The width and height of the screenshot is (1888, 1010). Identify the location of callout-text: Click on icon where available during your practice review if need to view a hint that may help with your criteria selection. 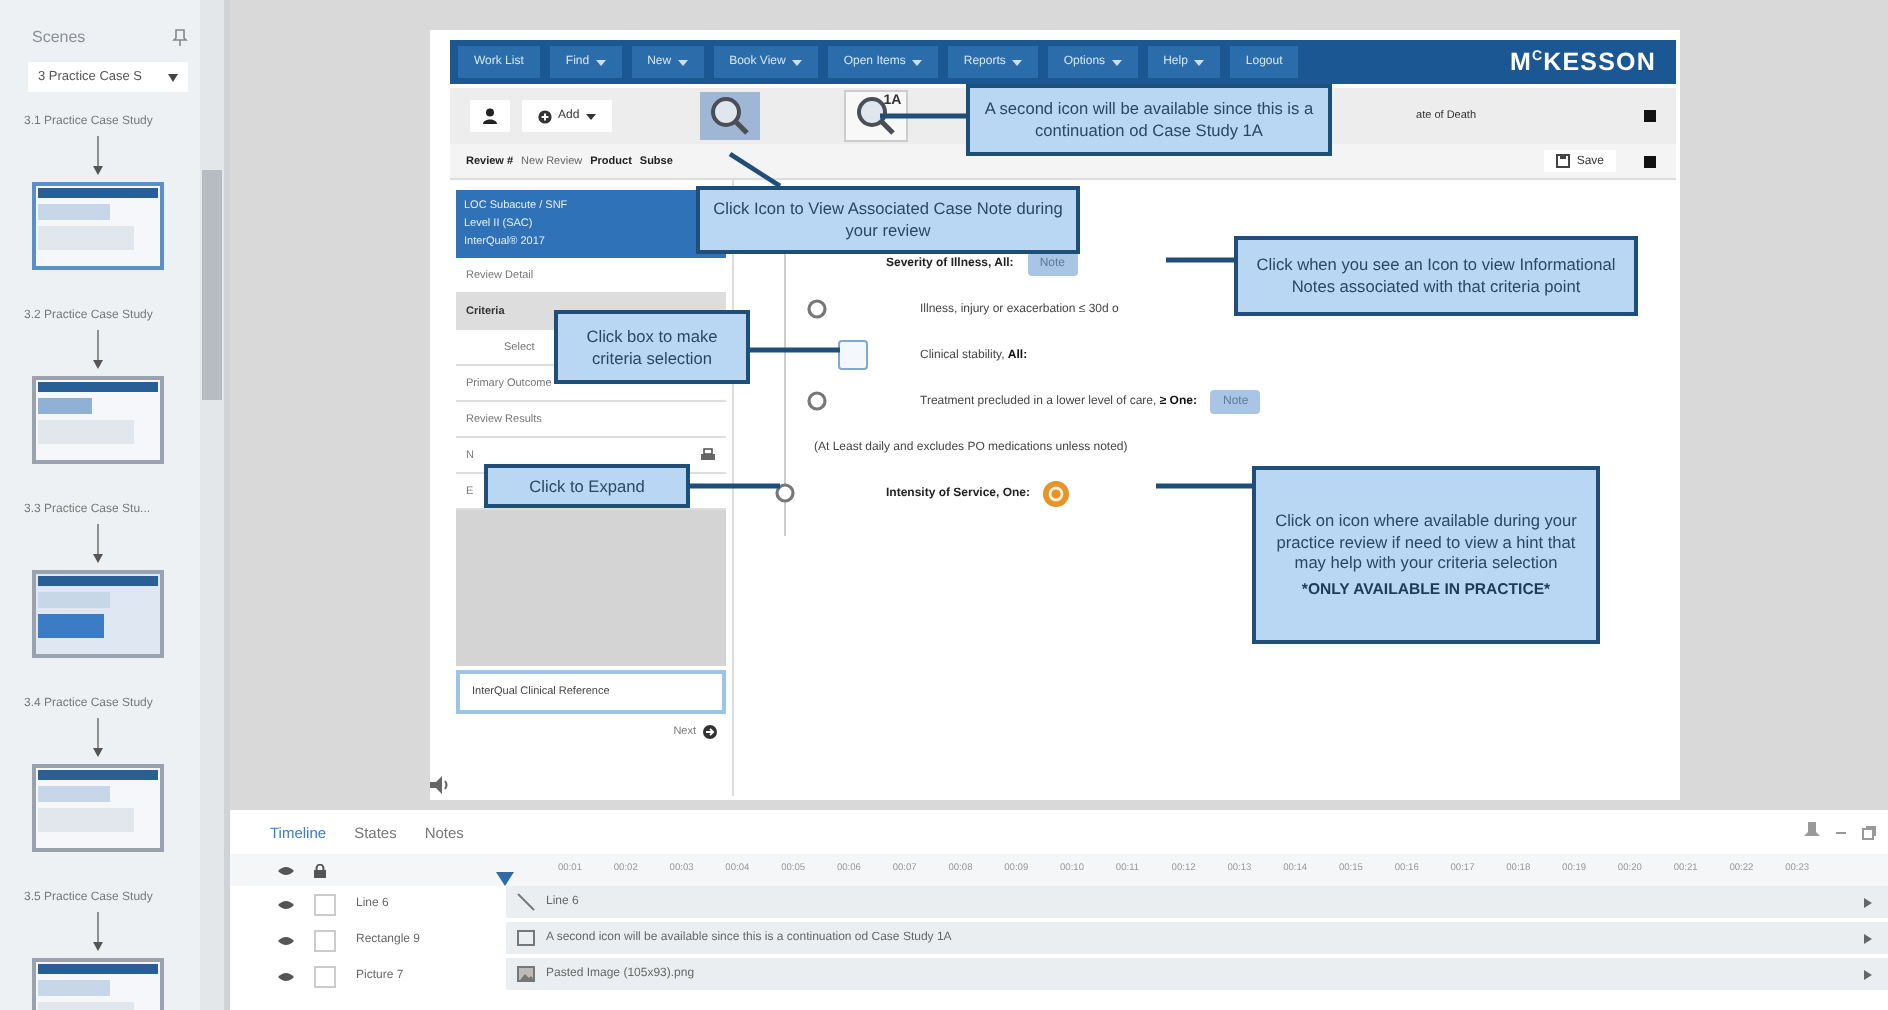
(1426, 542).